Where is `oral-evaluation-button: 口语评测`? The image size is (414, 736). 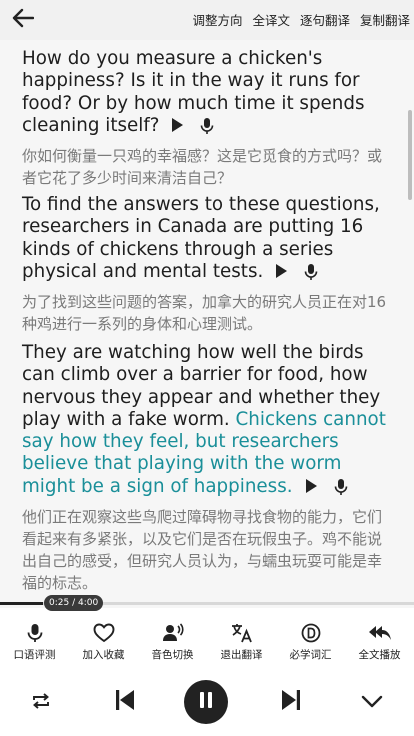
oral-evaluation-button: 口语评测 is located at coordinates (34, 640).